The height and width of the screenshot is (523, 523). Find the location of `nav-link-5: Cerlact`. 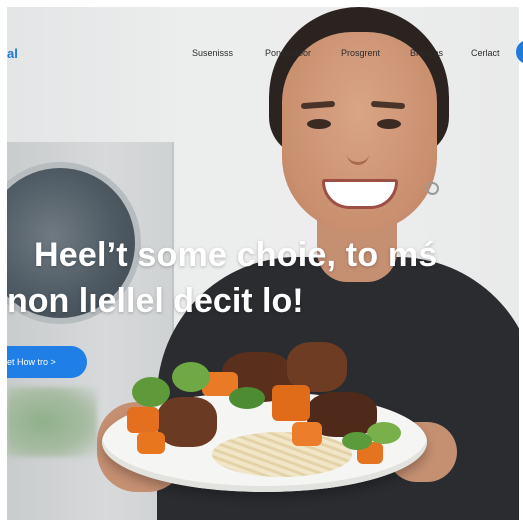

nav-link-5: Cerlact is located at coordinates (485, 53).